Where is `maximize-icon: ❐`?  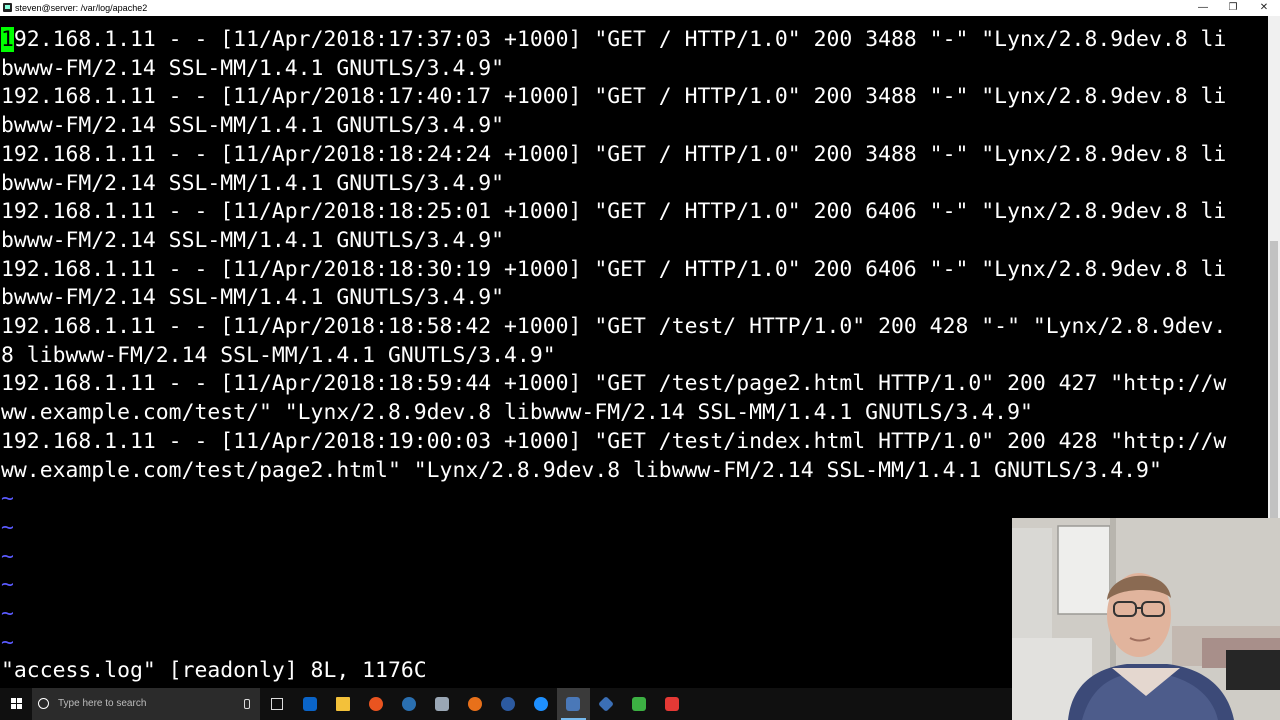
maximize-icon: ❐ is located at coordinates (1233, 8).